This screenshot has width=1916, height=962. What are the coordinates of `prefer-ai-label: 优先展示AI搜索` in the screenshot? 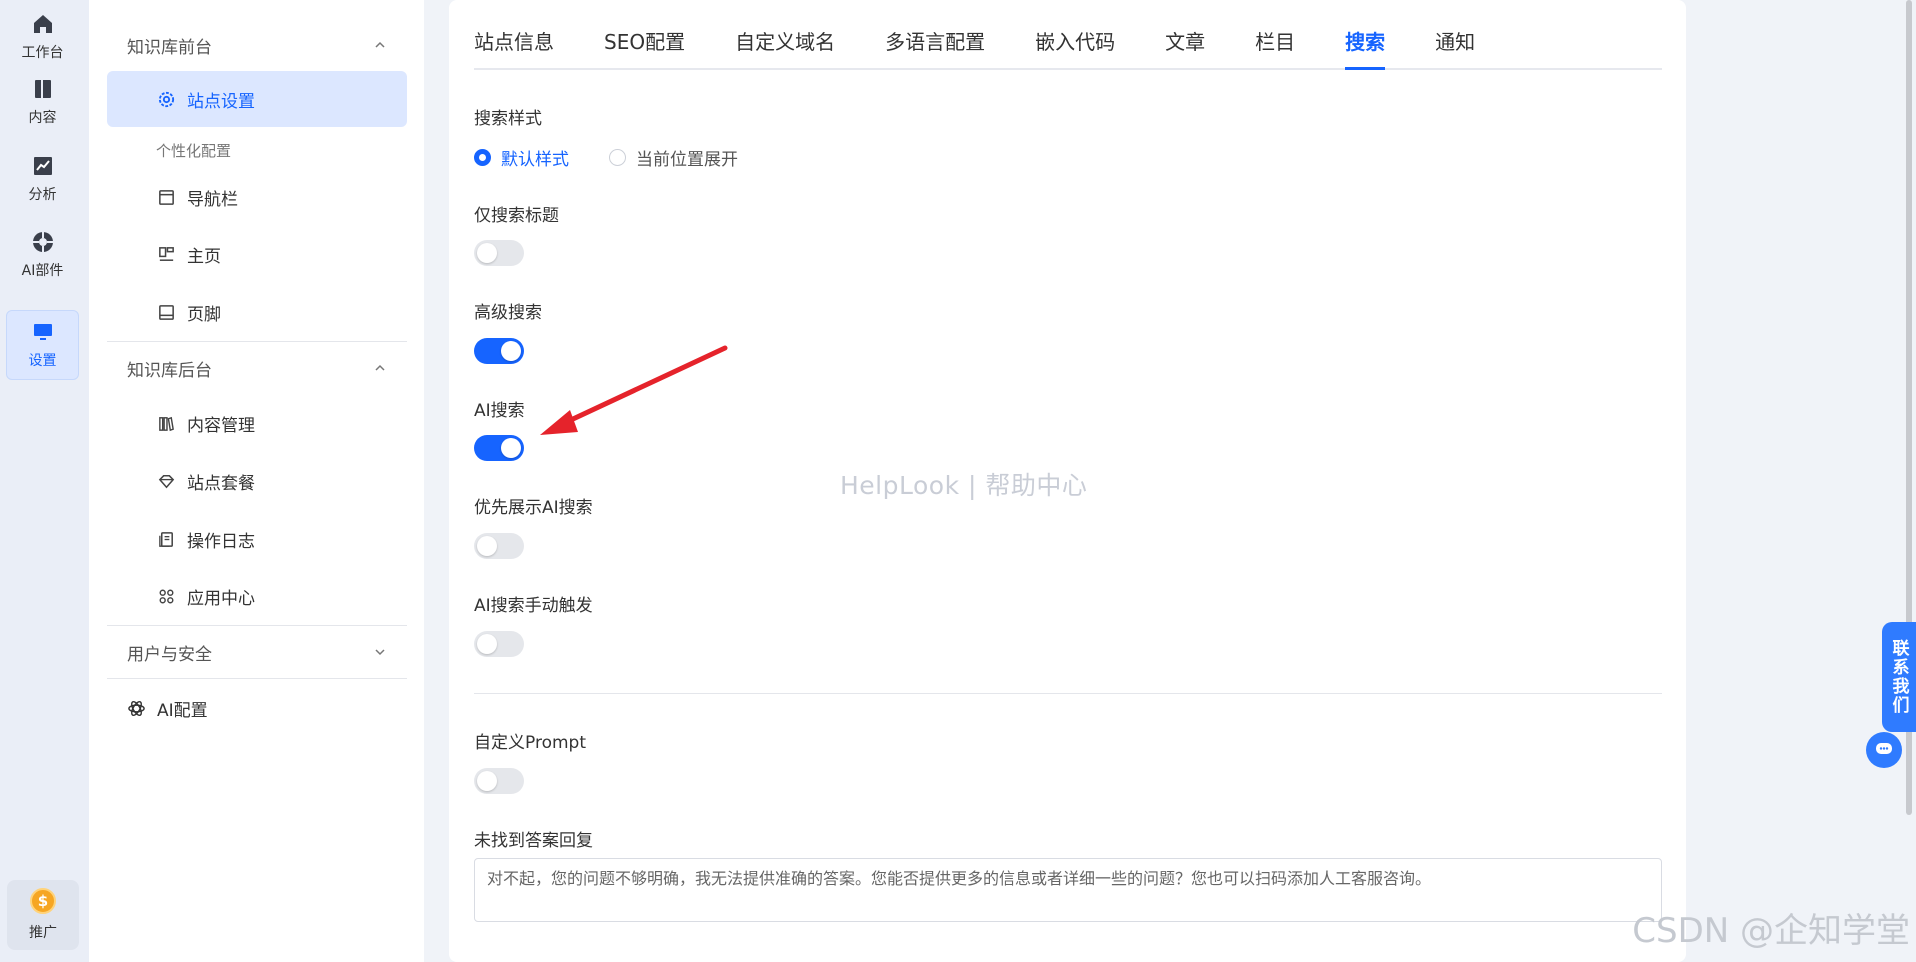 It's located at (533, 508).